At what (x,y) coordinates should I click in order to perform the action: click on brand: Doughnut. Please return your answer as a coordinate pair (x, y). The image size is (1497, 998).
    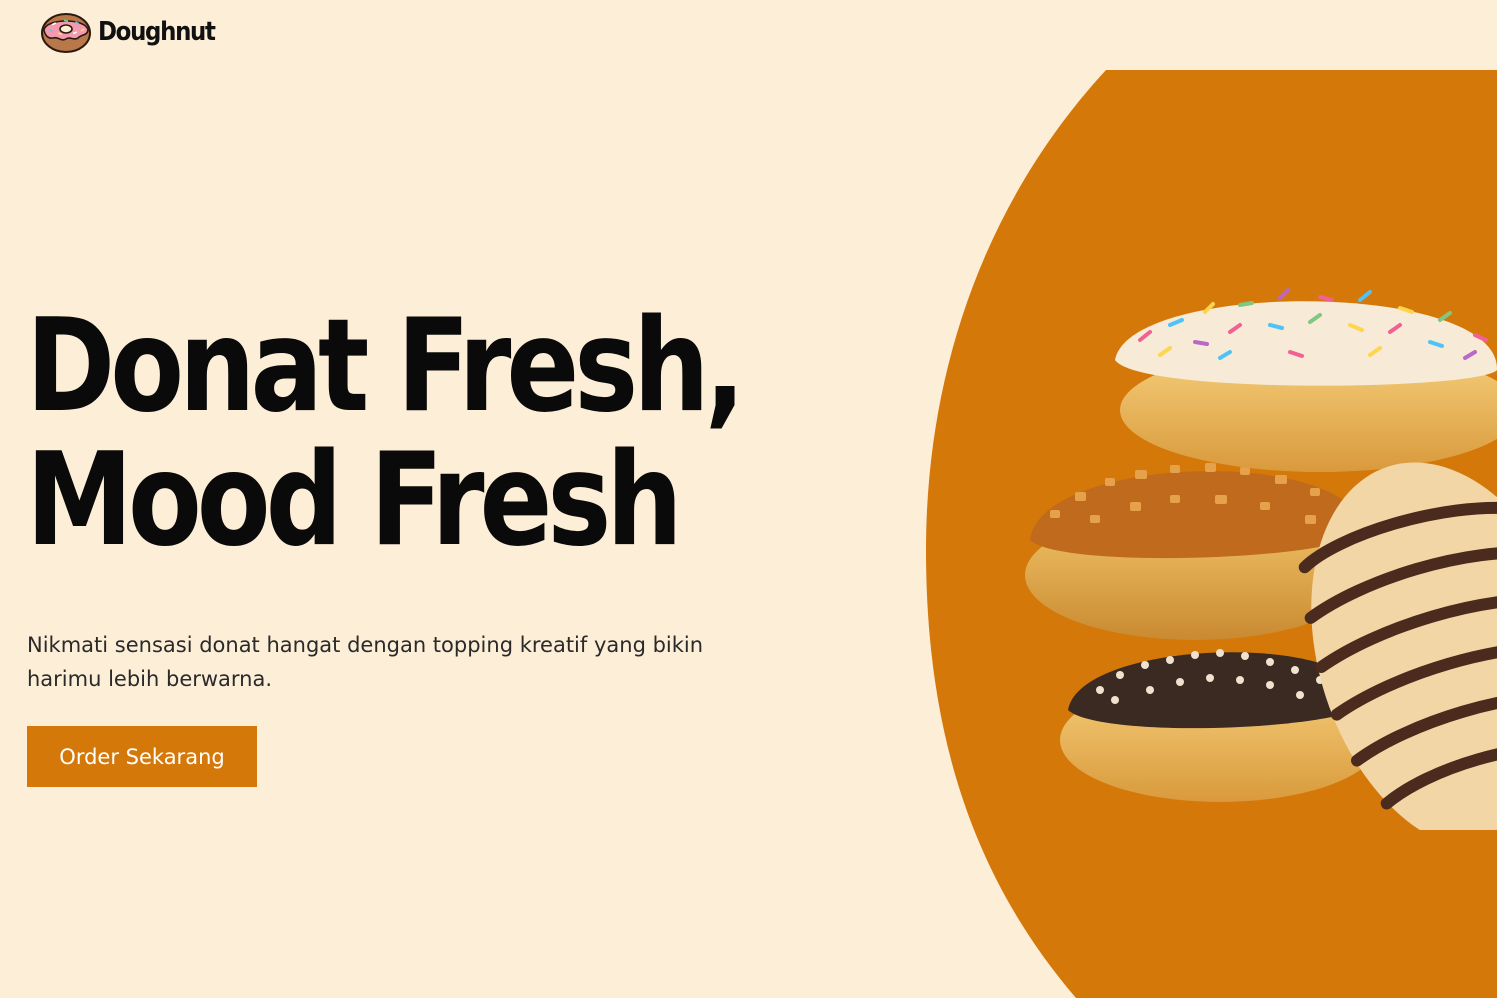
    Looking at the image, I should click on (135, 31).